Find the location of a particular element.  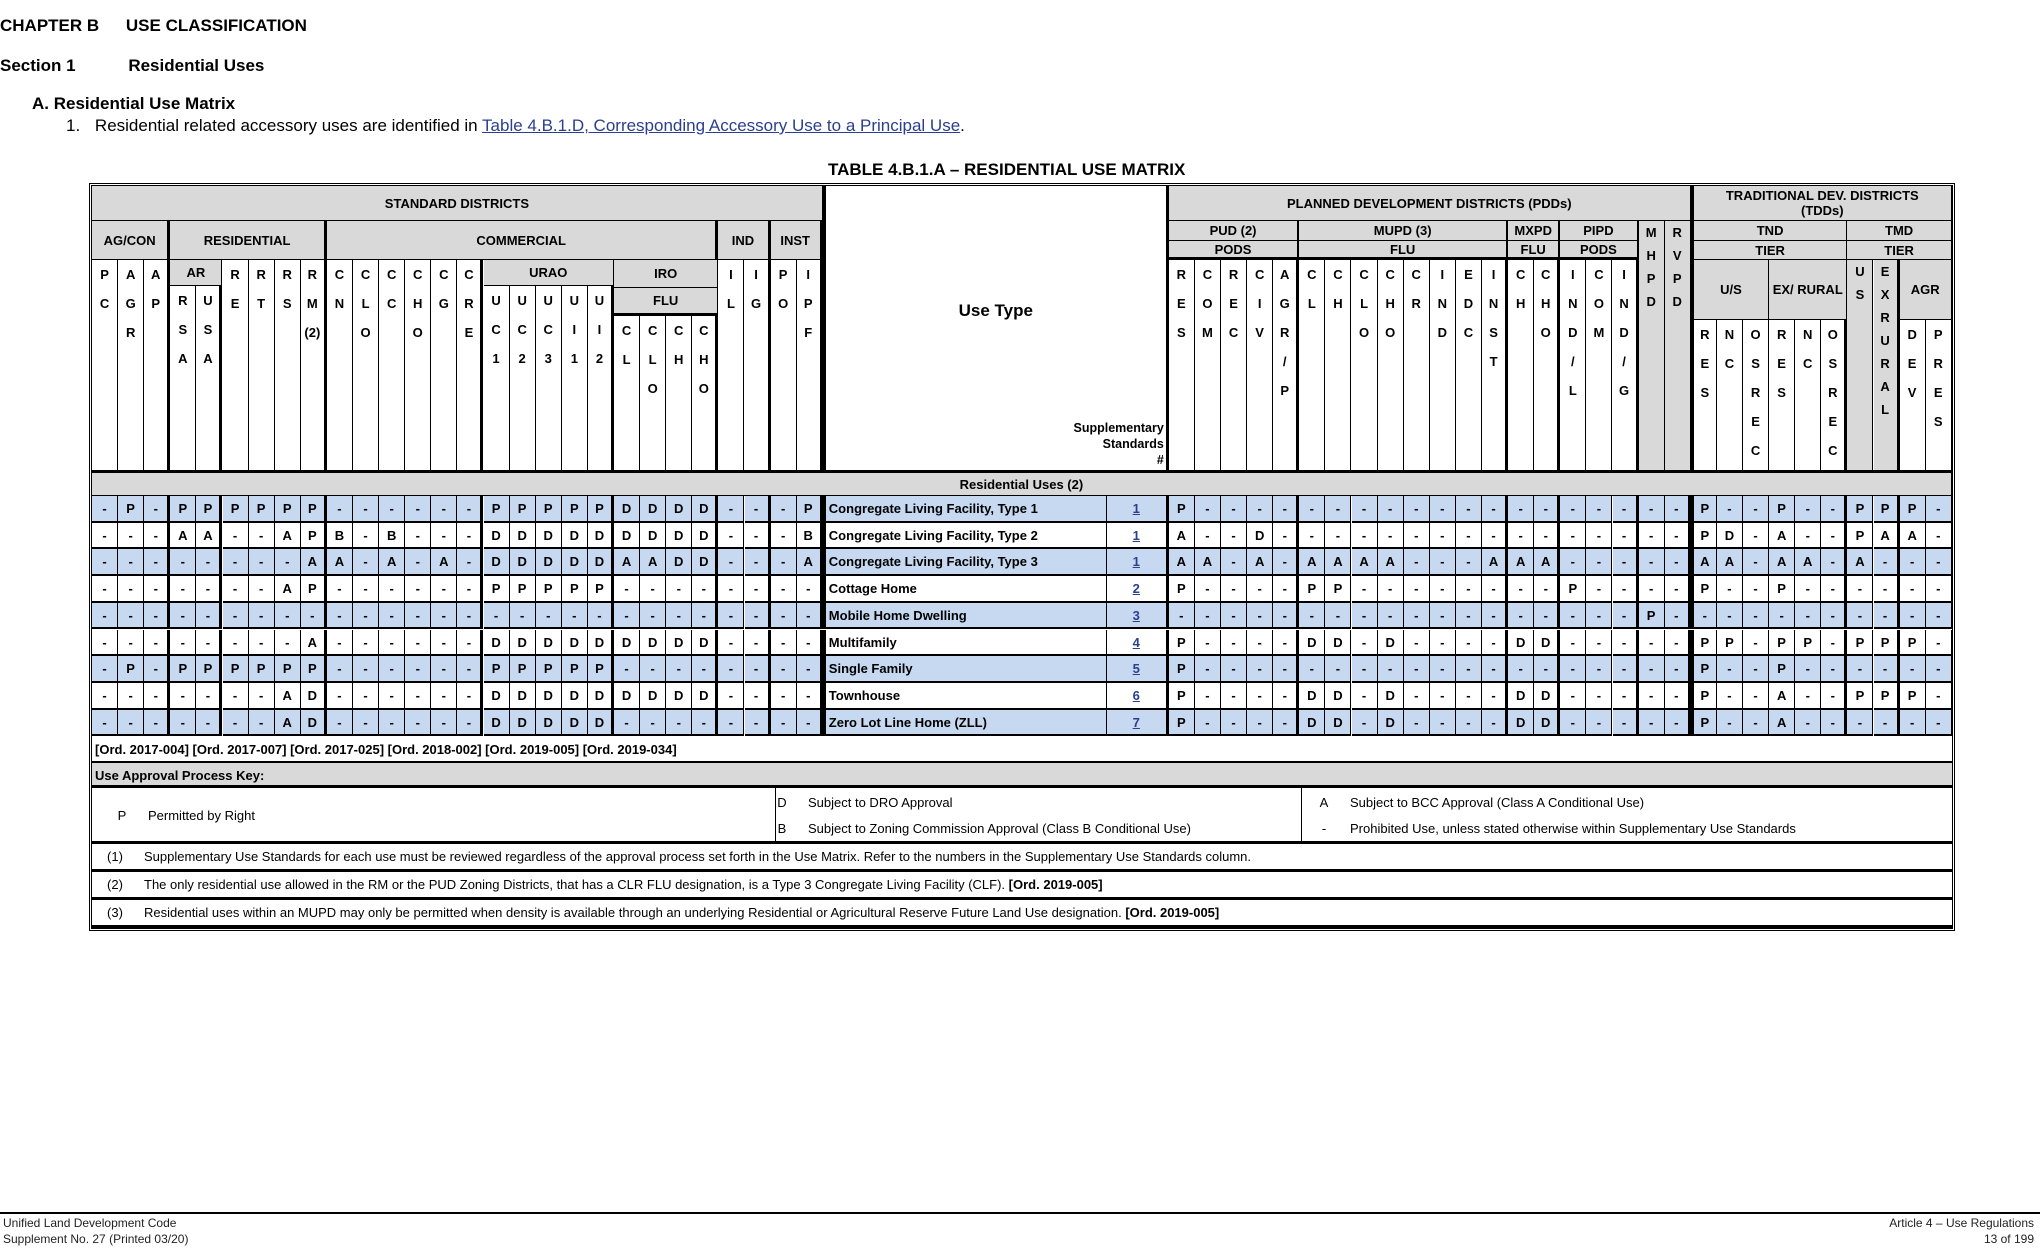

supplementary-standard-link: 6 is located at coordinates (1137, 696).